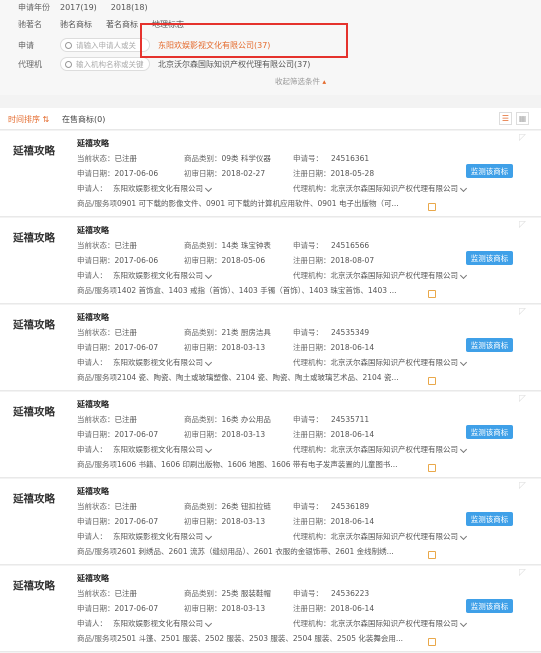  What do you see at coordinates (331, 158) in the screenshot?
I see `reg-no: 申请号： 24516361` at bounding box center [331, 158].